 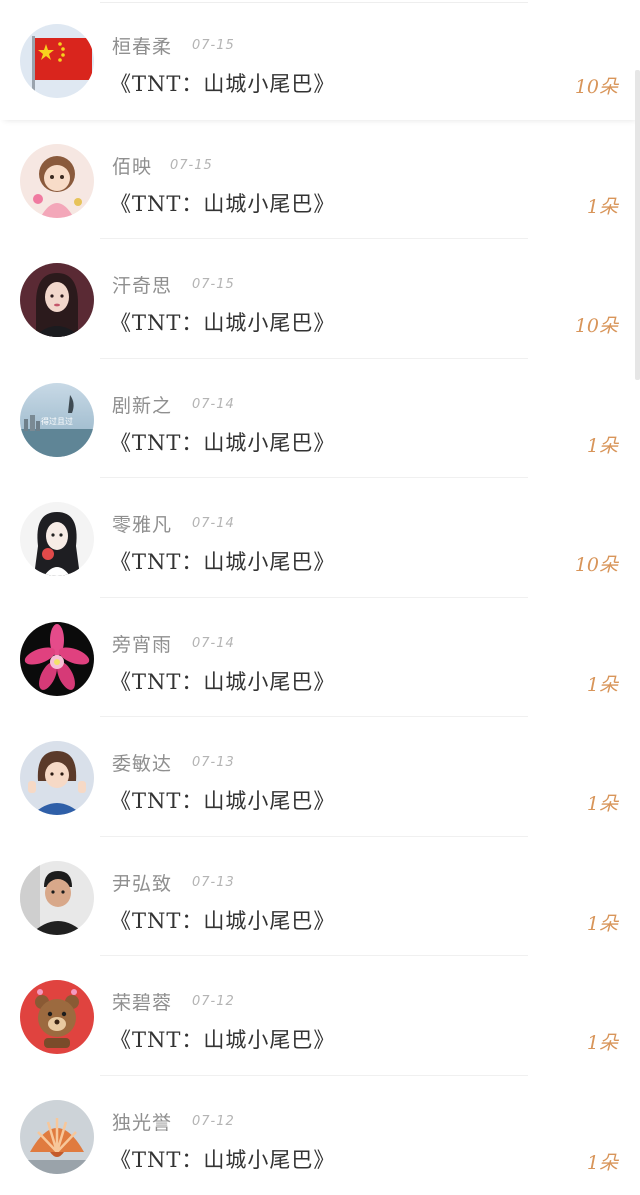 What do you see at coordinates (142, 1001) in the screenshot?
I see `sender-name: 荣碧蓉` at bounding box center [142, 1001].